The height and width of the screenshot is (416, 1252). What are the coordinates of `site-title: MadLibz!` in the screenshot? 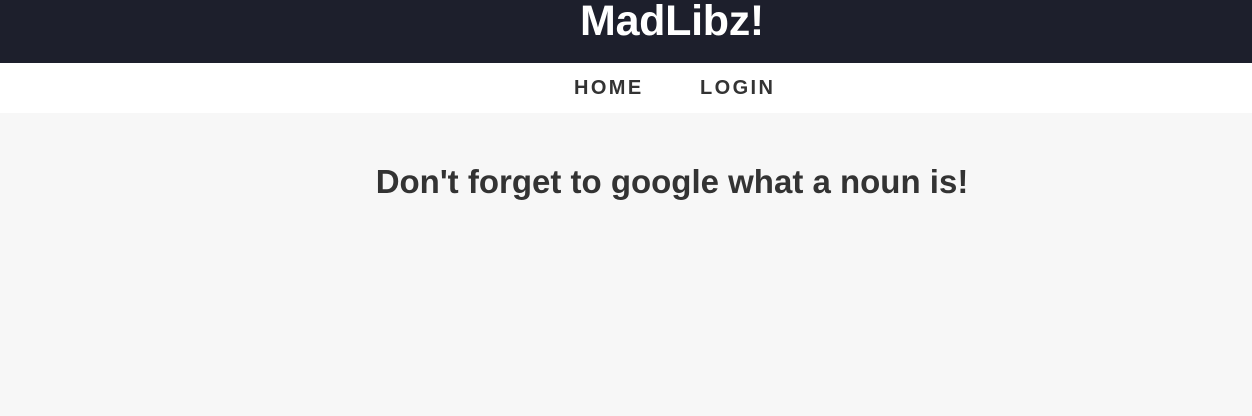 It's located at (672, 22).